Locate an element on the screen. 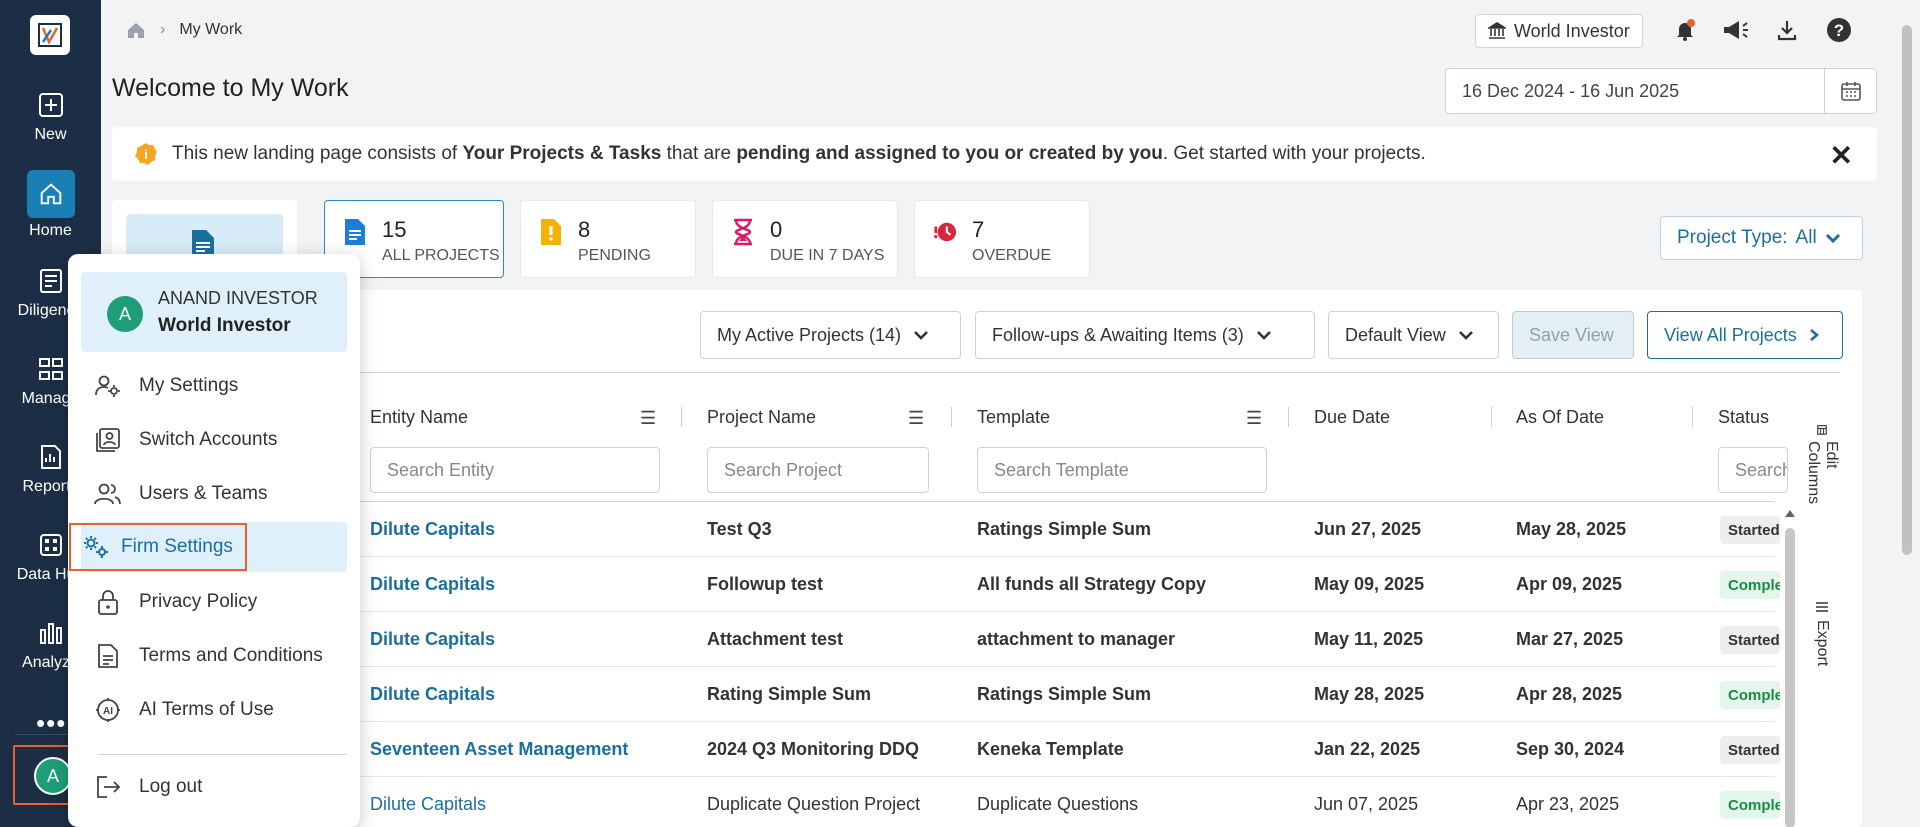  nav-new: New is located at coordinates (50, 117).